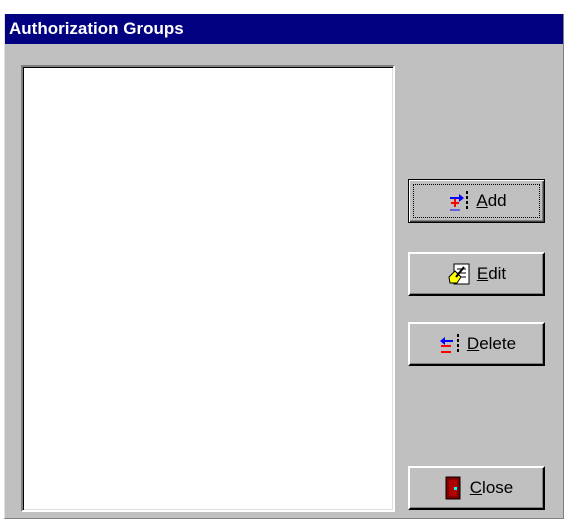 This screenshot has height=522, width=566. I want to click on edit-button-label: Edit, so click(491, 273).